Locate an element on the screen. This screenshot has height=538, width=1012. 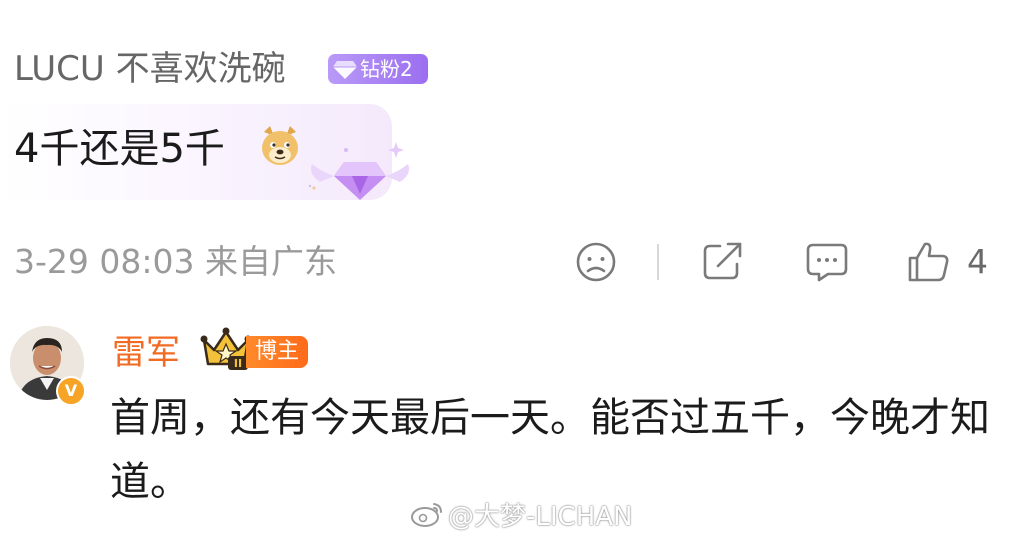
badge-label: 钻粉2 is located at coordinates (386, 69).